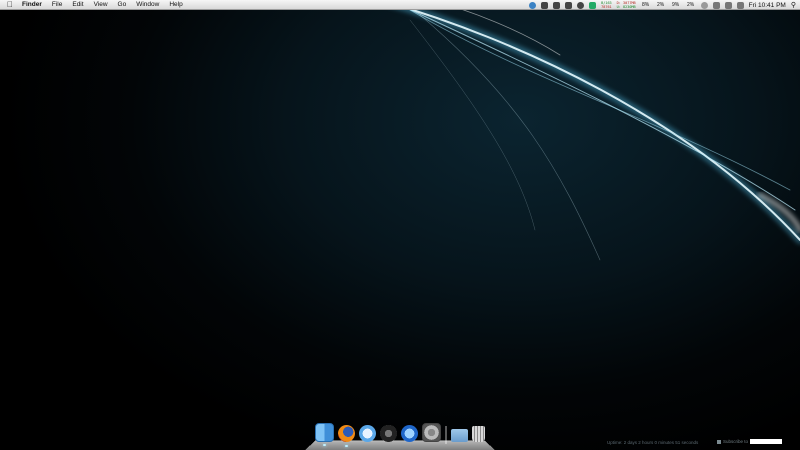 This screenshot has width=800, height=450. Describe the element at coordinates (716, 5) in the screenshot. I see `bluetooth-icon` at that location.